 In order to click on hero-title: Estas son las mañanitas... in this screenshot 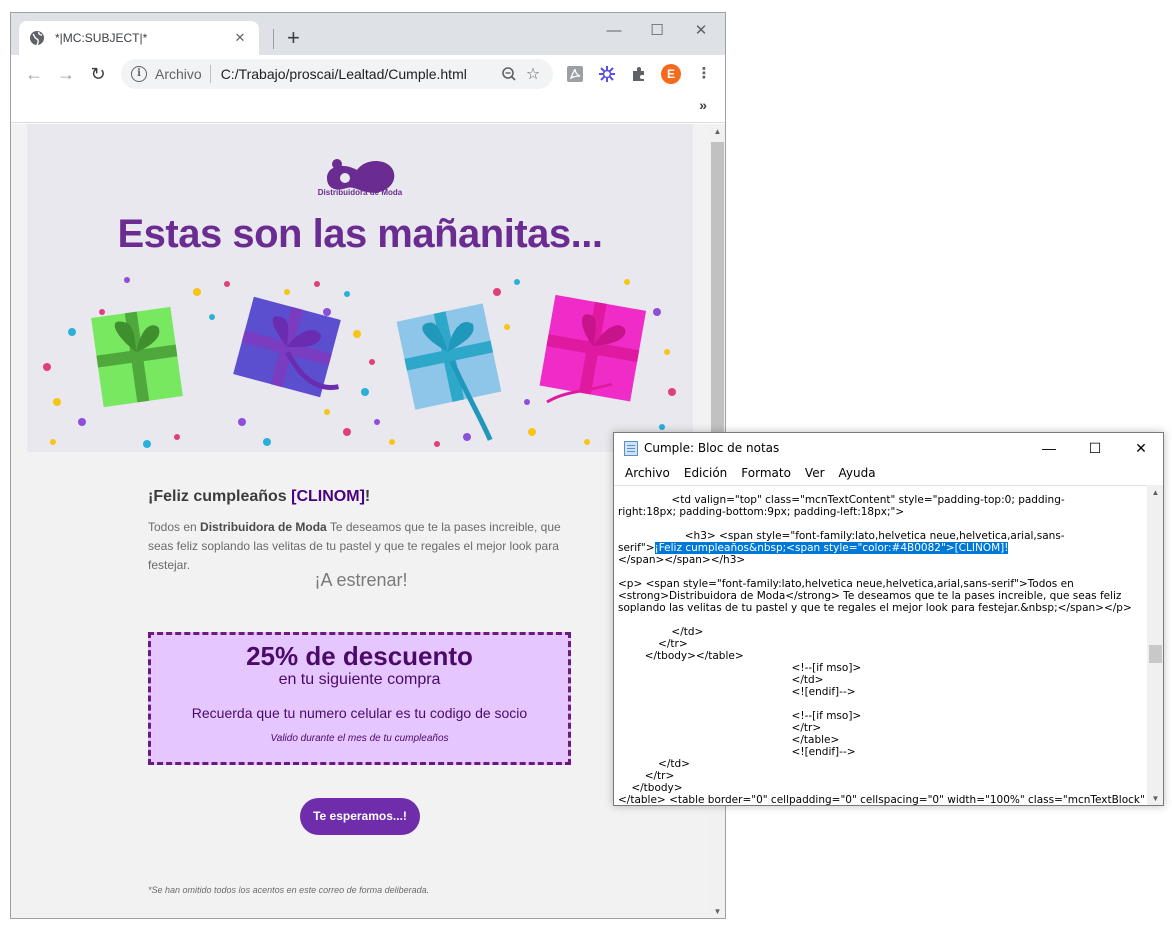, I will do `click(360, 234)`.